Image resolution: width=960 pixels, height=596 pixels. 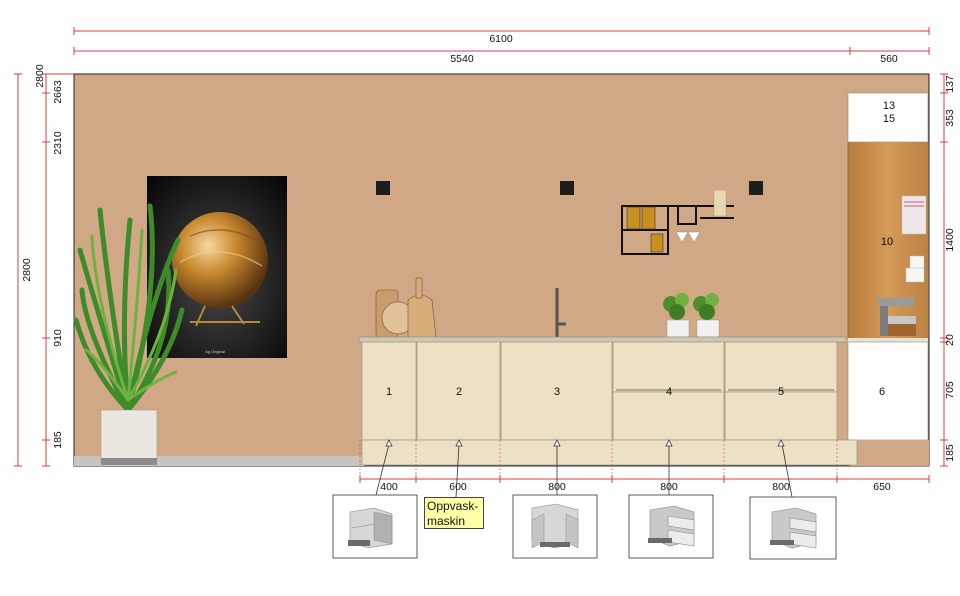 What do you see at coordinates (58, 440) in the screenshot?
I see `dim-left-185: 185` at bounding box center [58, 440].